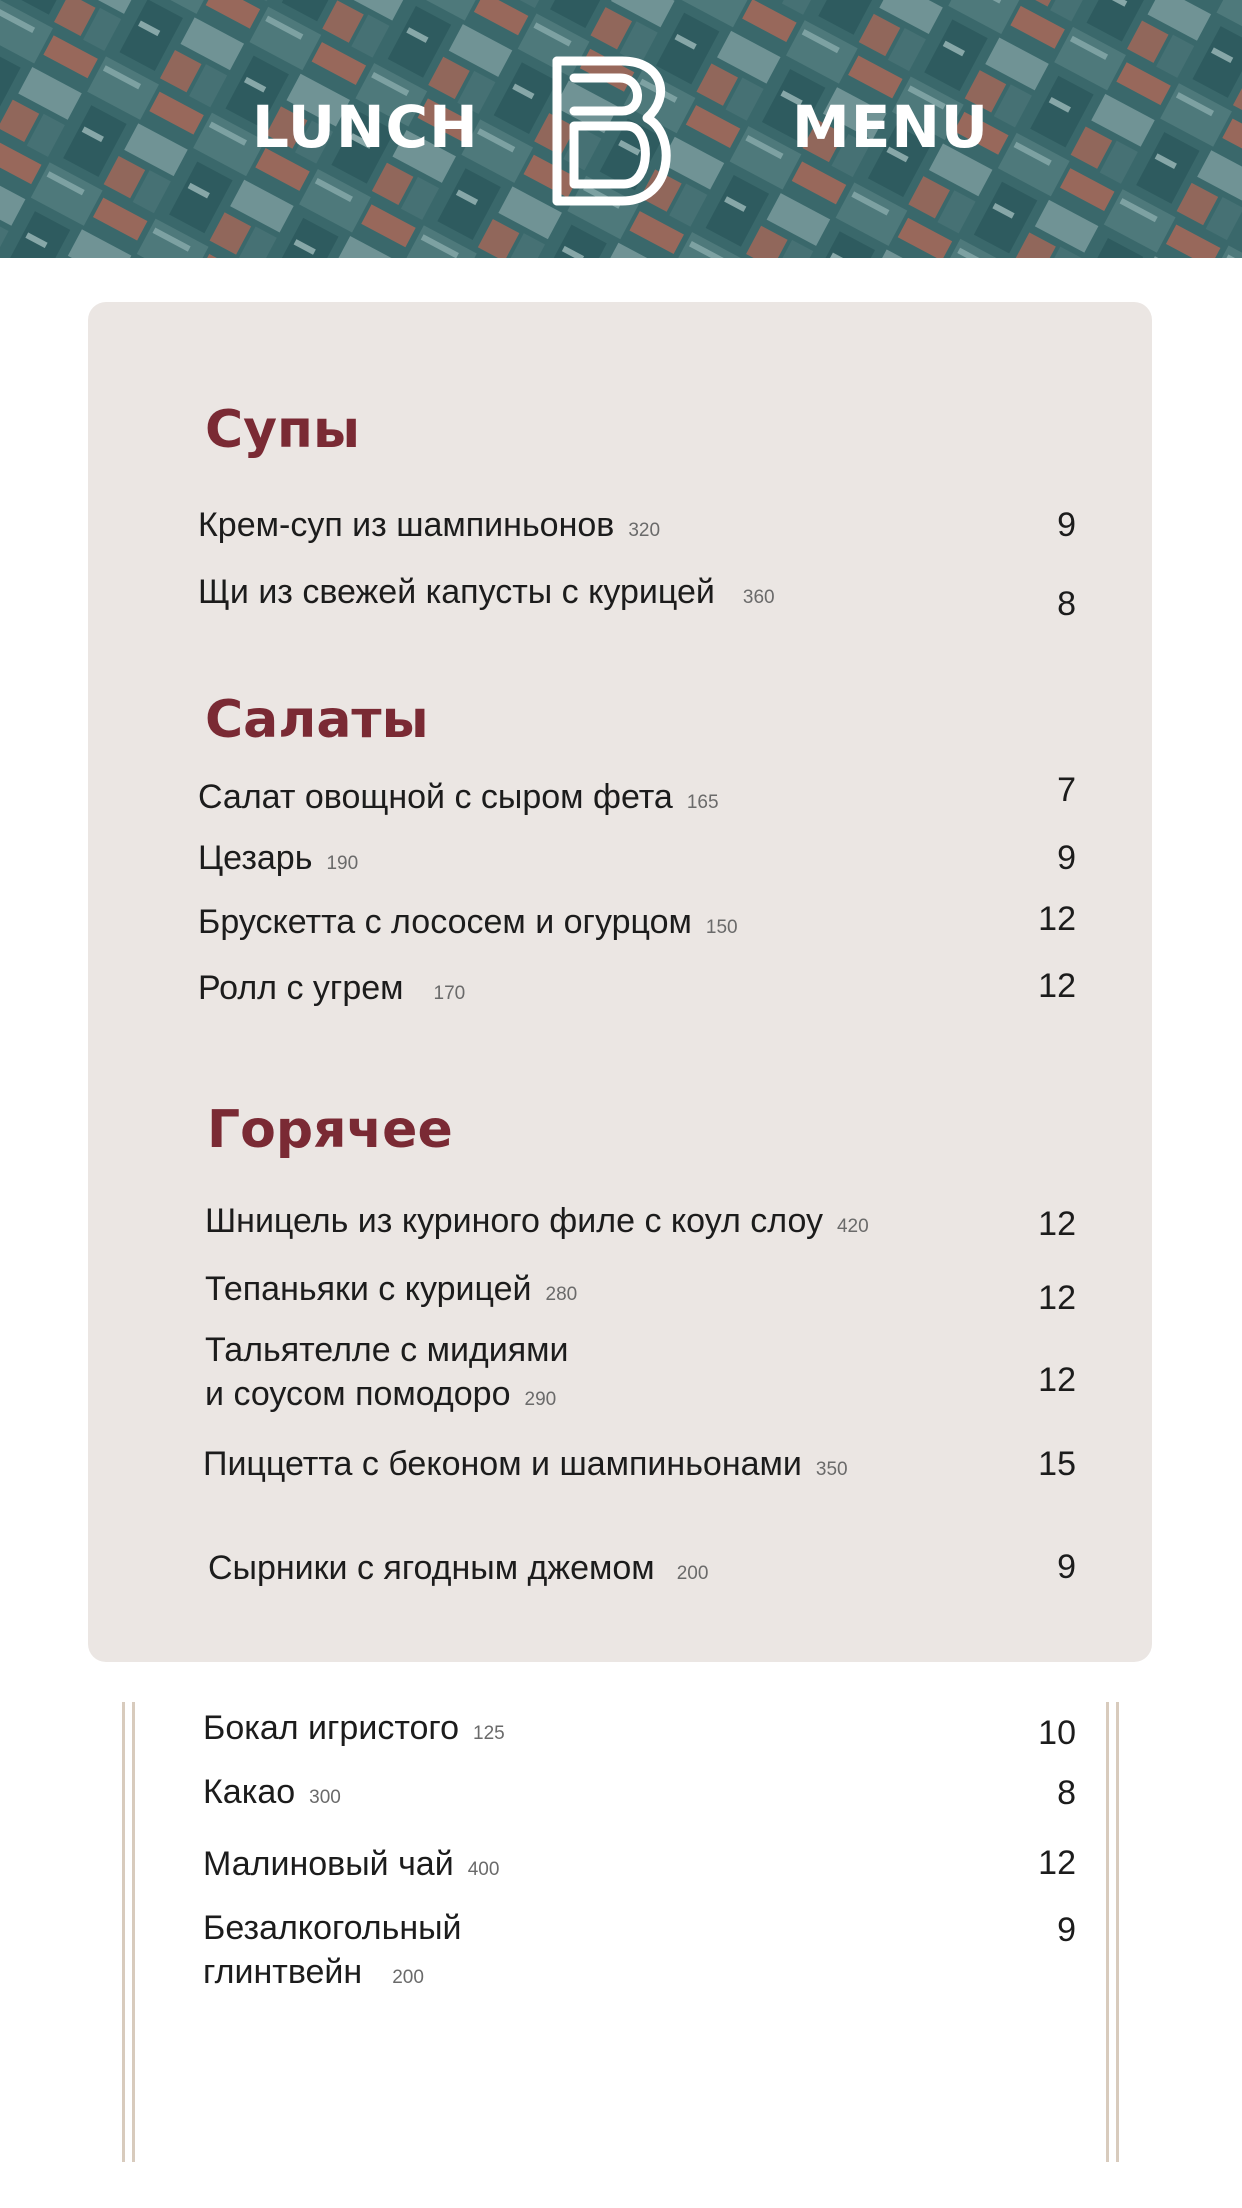  I want to click on item-name: Бокал игристого, so click(331, 1728).